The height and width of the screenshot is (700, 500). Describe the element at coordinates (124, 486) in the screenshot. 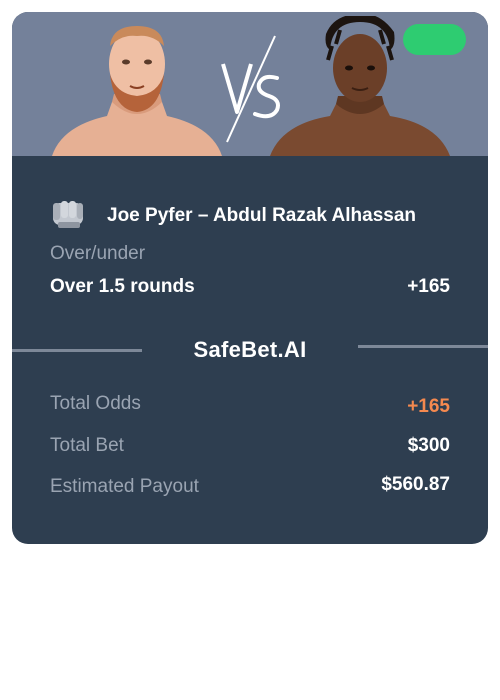

I see `estimated-payout-label: Estimated Payout` at that location.